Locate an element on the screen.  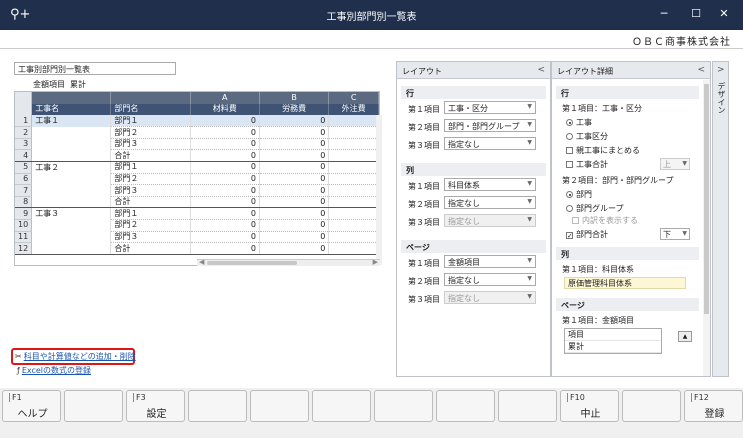
scroll-left-icon: ◀ is located at coordinates (201, 262).